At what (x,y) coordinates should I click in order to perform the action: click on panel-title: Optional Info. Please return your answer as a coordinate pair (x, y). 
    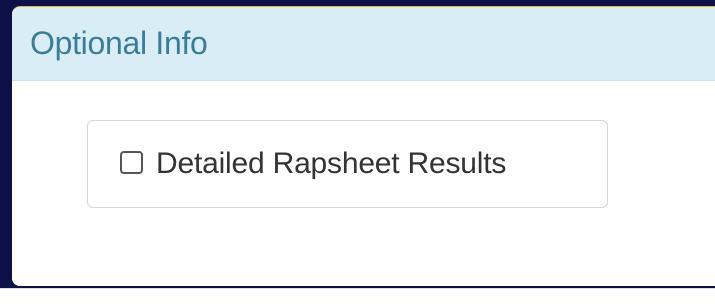
    Looking at the image, I should click on (119, 43).